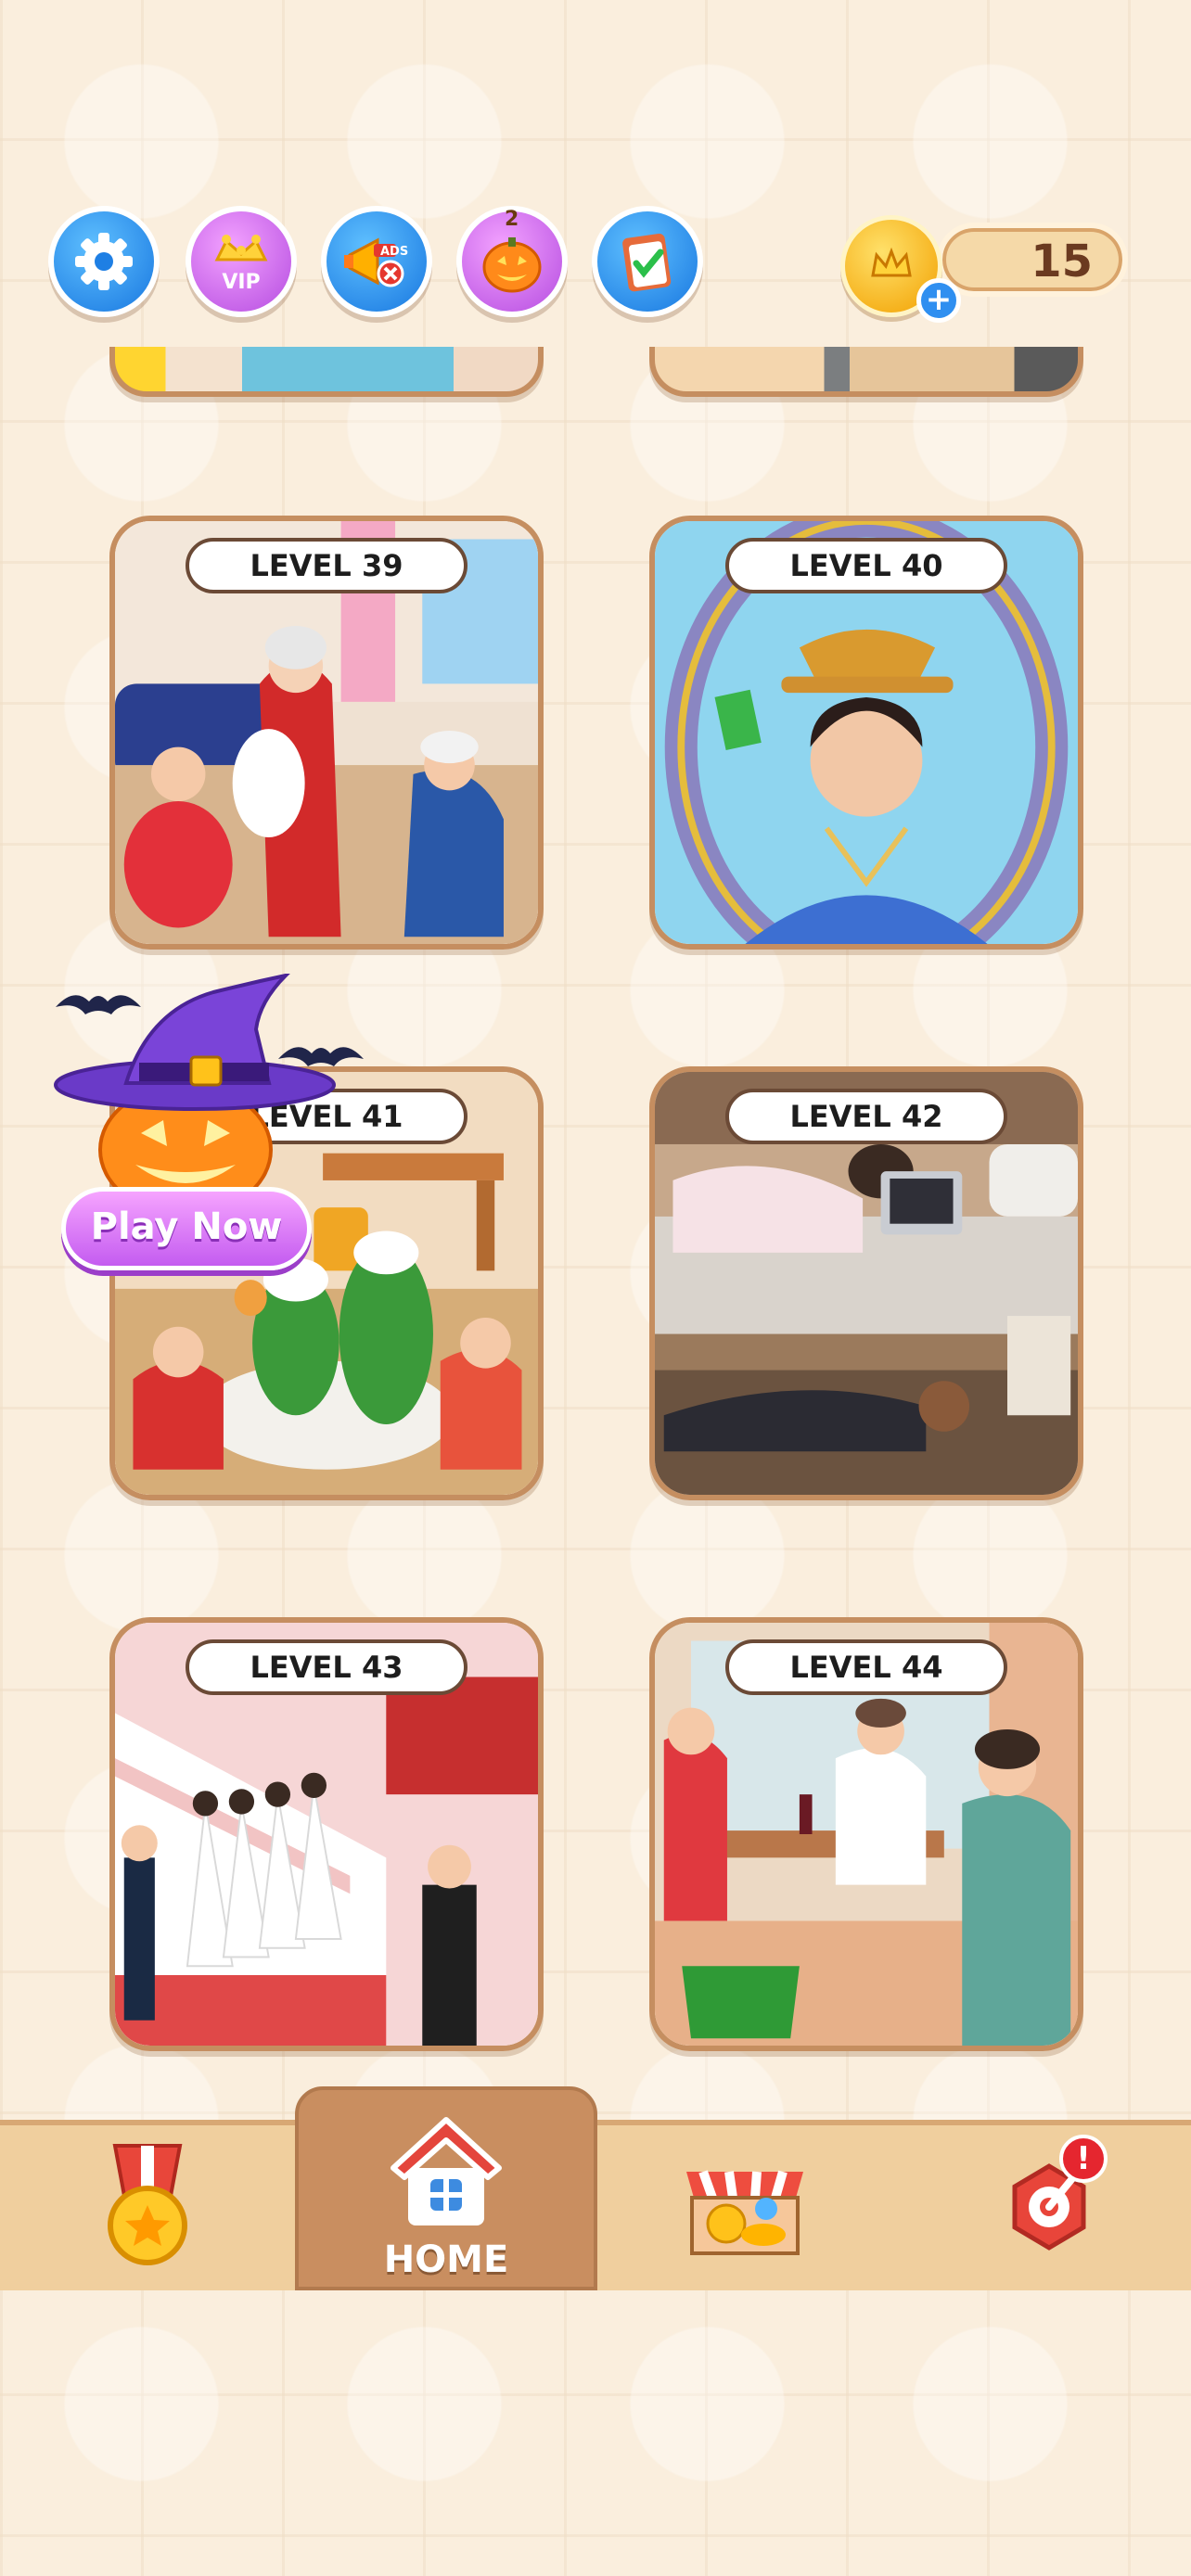 The image size is (1191, 2576). I want to click on home-label: HOME, so click(446, 2259).